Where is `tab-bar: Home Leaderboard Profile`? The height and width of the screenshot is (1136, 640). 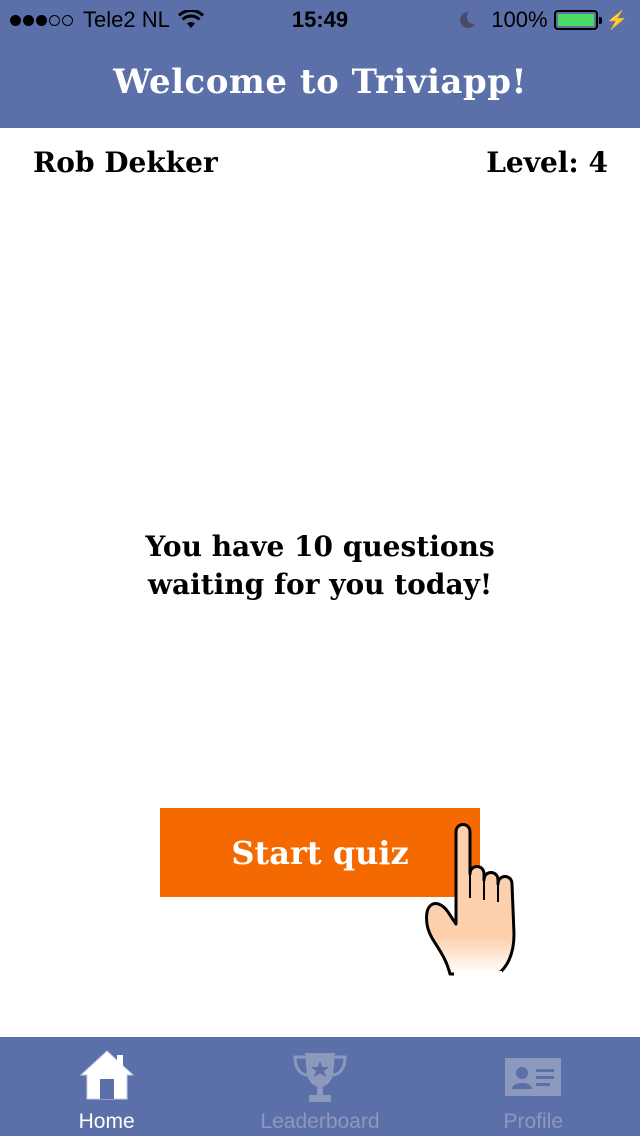 tab-bar: Home Leaderboard Profile is located at coordinates (320, 1086).